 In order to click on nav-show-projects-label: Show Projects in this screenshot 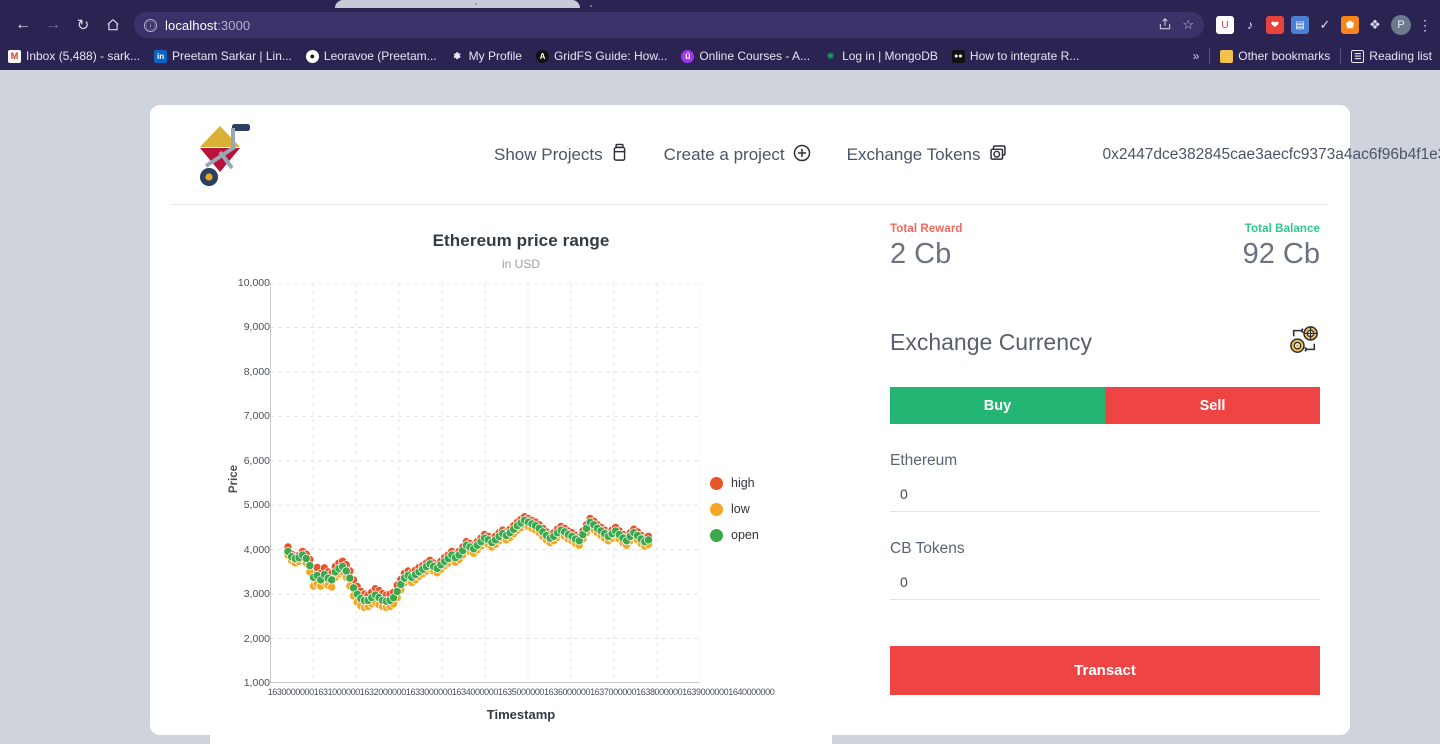, I will do `click(548, 154)`.